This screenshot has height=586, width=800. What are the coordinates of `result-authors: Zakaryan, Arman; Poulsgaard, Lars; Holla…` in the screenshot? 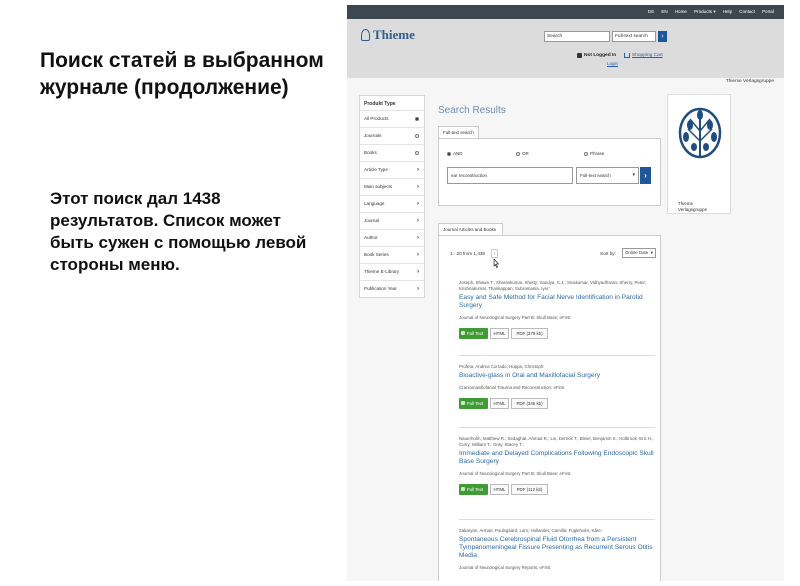 It's located at (531, 530).